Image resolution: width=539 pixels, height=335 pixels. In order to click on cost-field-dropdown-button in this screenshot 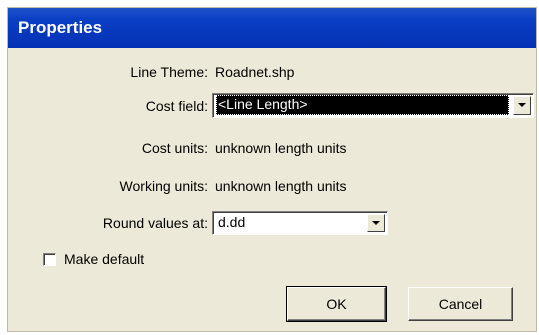, I will do `click(522, 105)`.